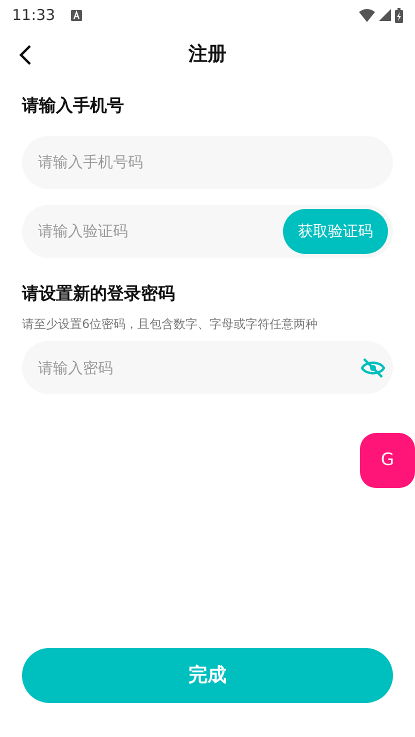 Image resolution: width=415 pixels, height=737 pixels. Describe the element at coordinates (207, 54) in the screenshot. I see `page-title: 注册` at that location.